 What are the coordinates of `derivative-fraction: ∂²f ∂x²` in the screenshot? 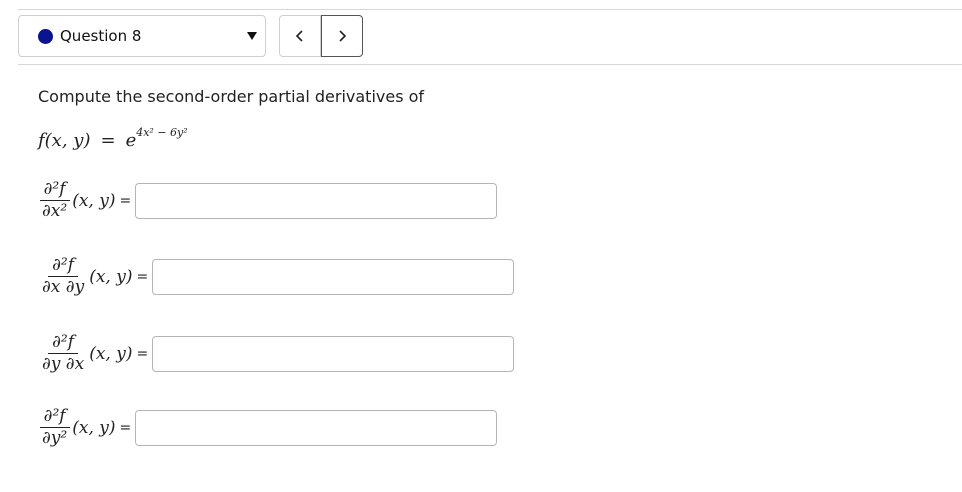 It's located at (54, 200).